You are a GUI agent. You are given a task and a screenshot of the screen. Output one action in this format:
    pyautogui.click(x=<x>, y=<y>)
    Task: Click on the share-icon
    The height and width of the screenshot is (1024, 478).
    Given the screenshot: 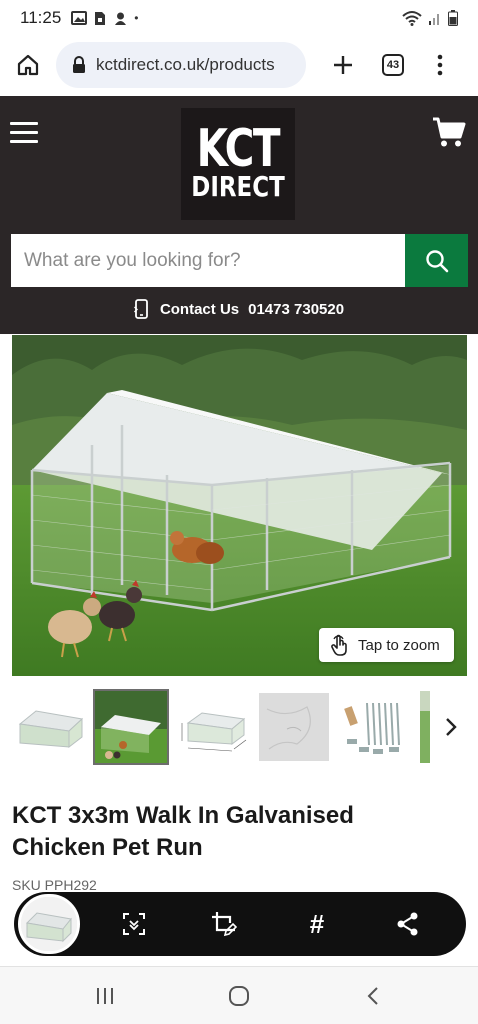 What is the action you would take?
    pyautogui.click(x=407, y=924)
    